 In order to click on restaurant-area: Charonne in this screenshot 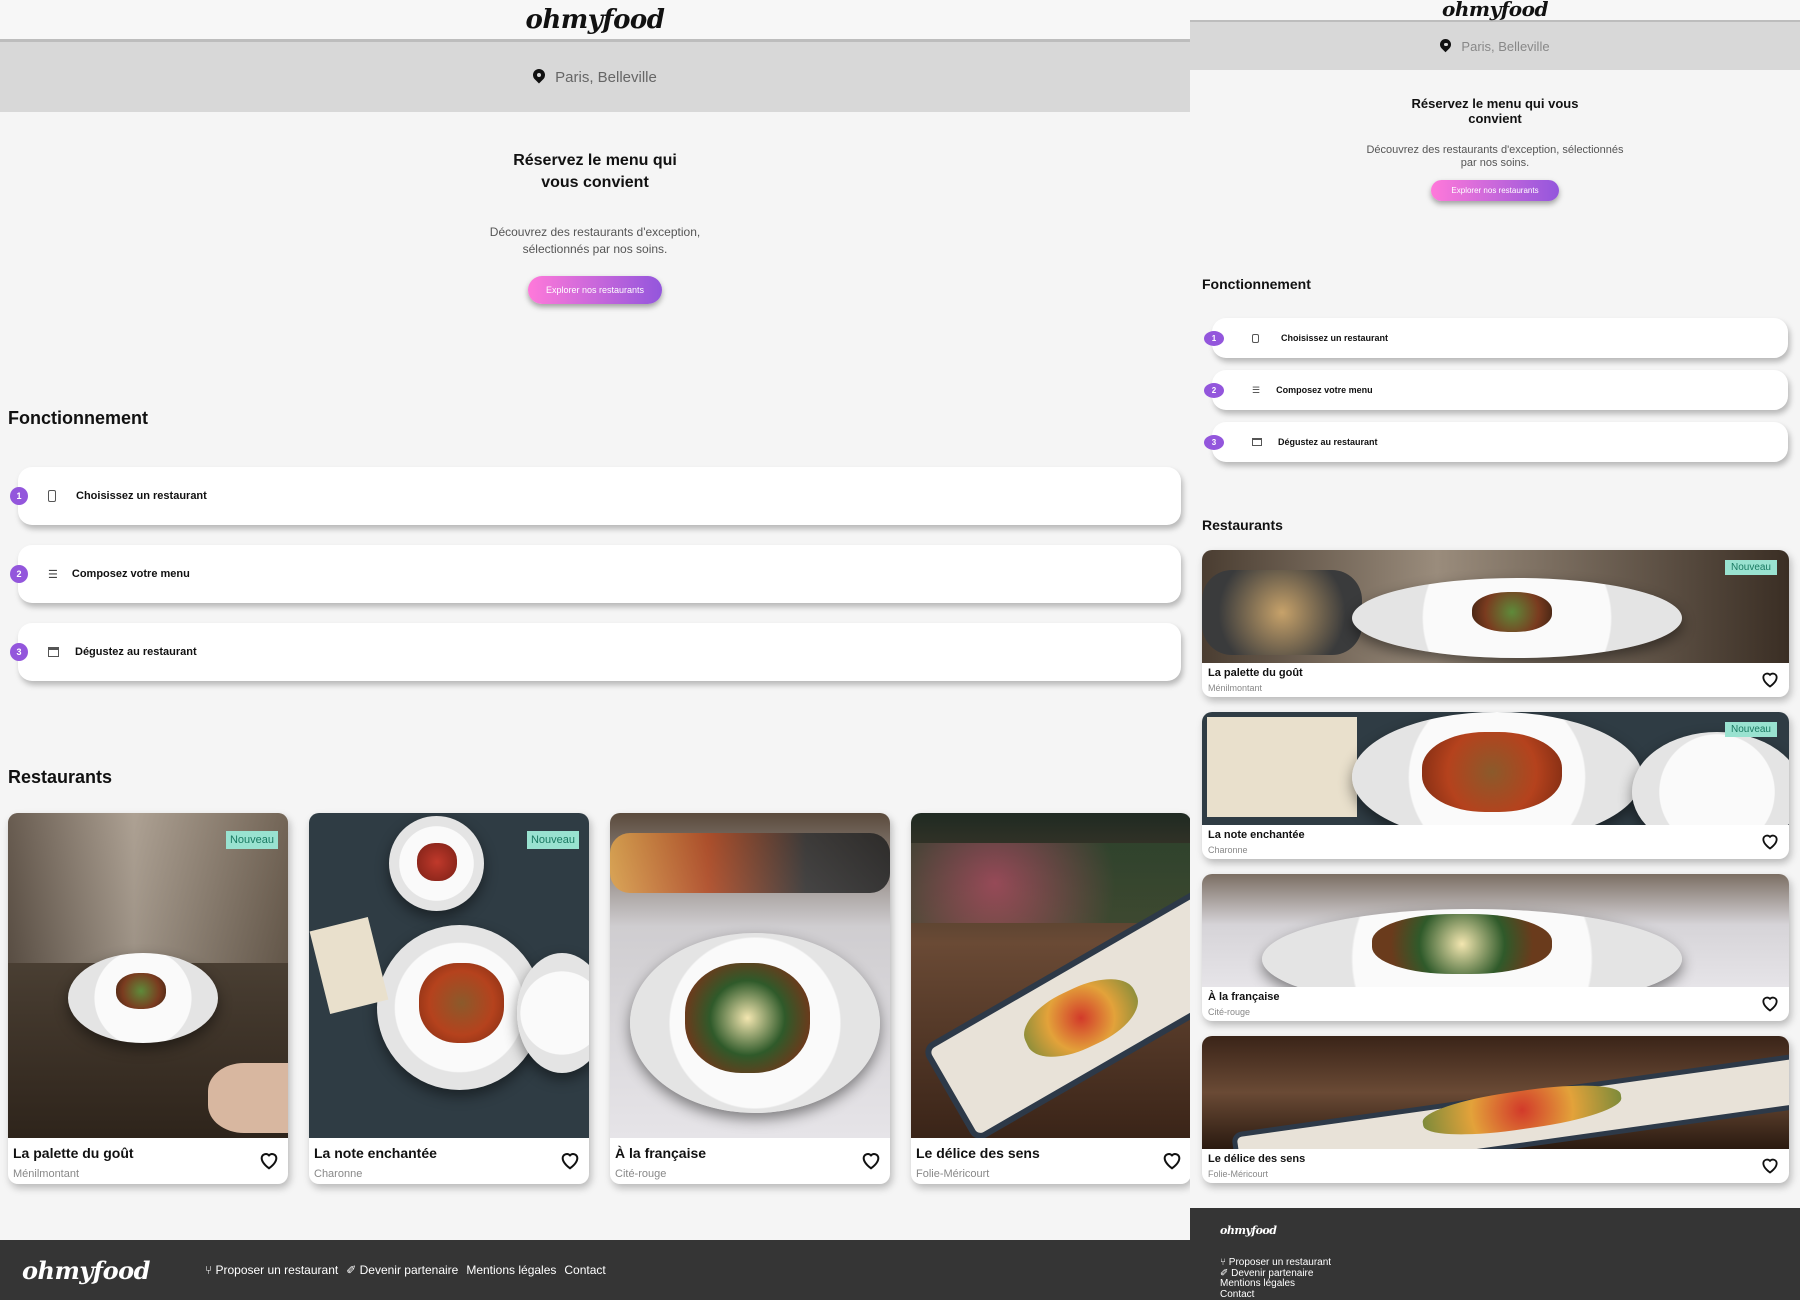, I will do `click(1228, 850)`.